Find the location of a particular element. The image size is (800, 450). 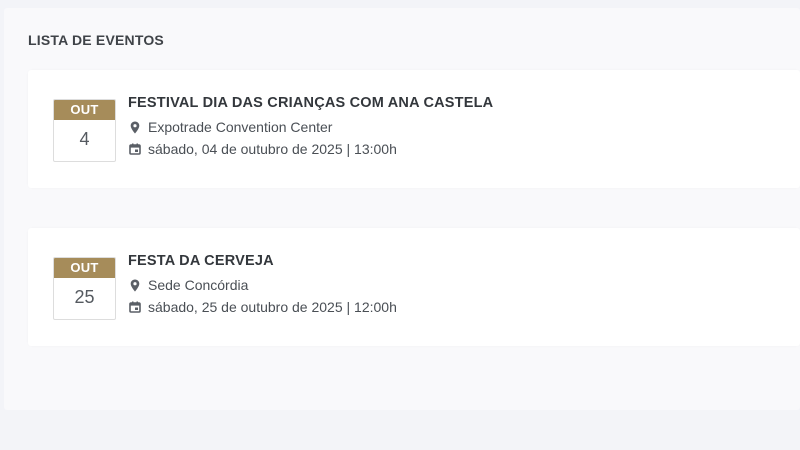

event-location: Expotrade Convention Center is located at coordinates (454, 127).